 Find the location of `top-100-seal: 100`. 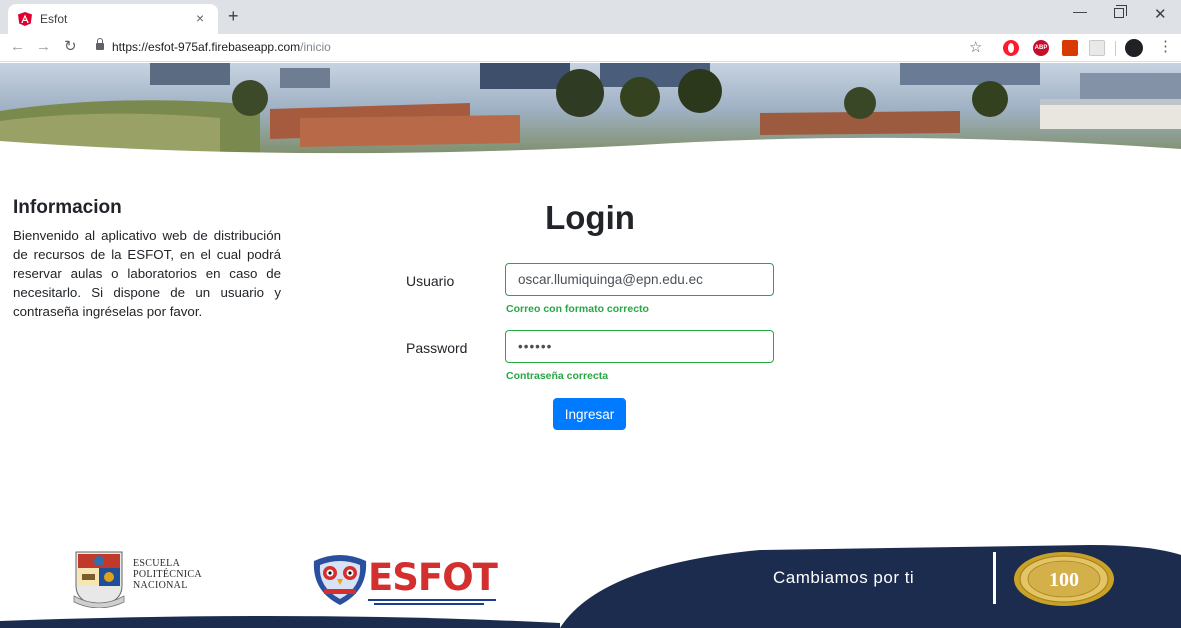

top-100-seal: 100 is located at coordinates (1064, 579).